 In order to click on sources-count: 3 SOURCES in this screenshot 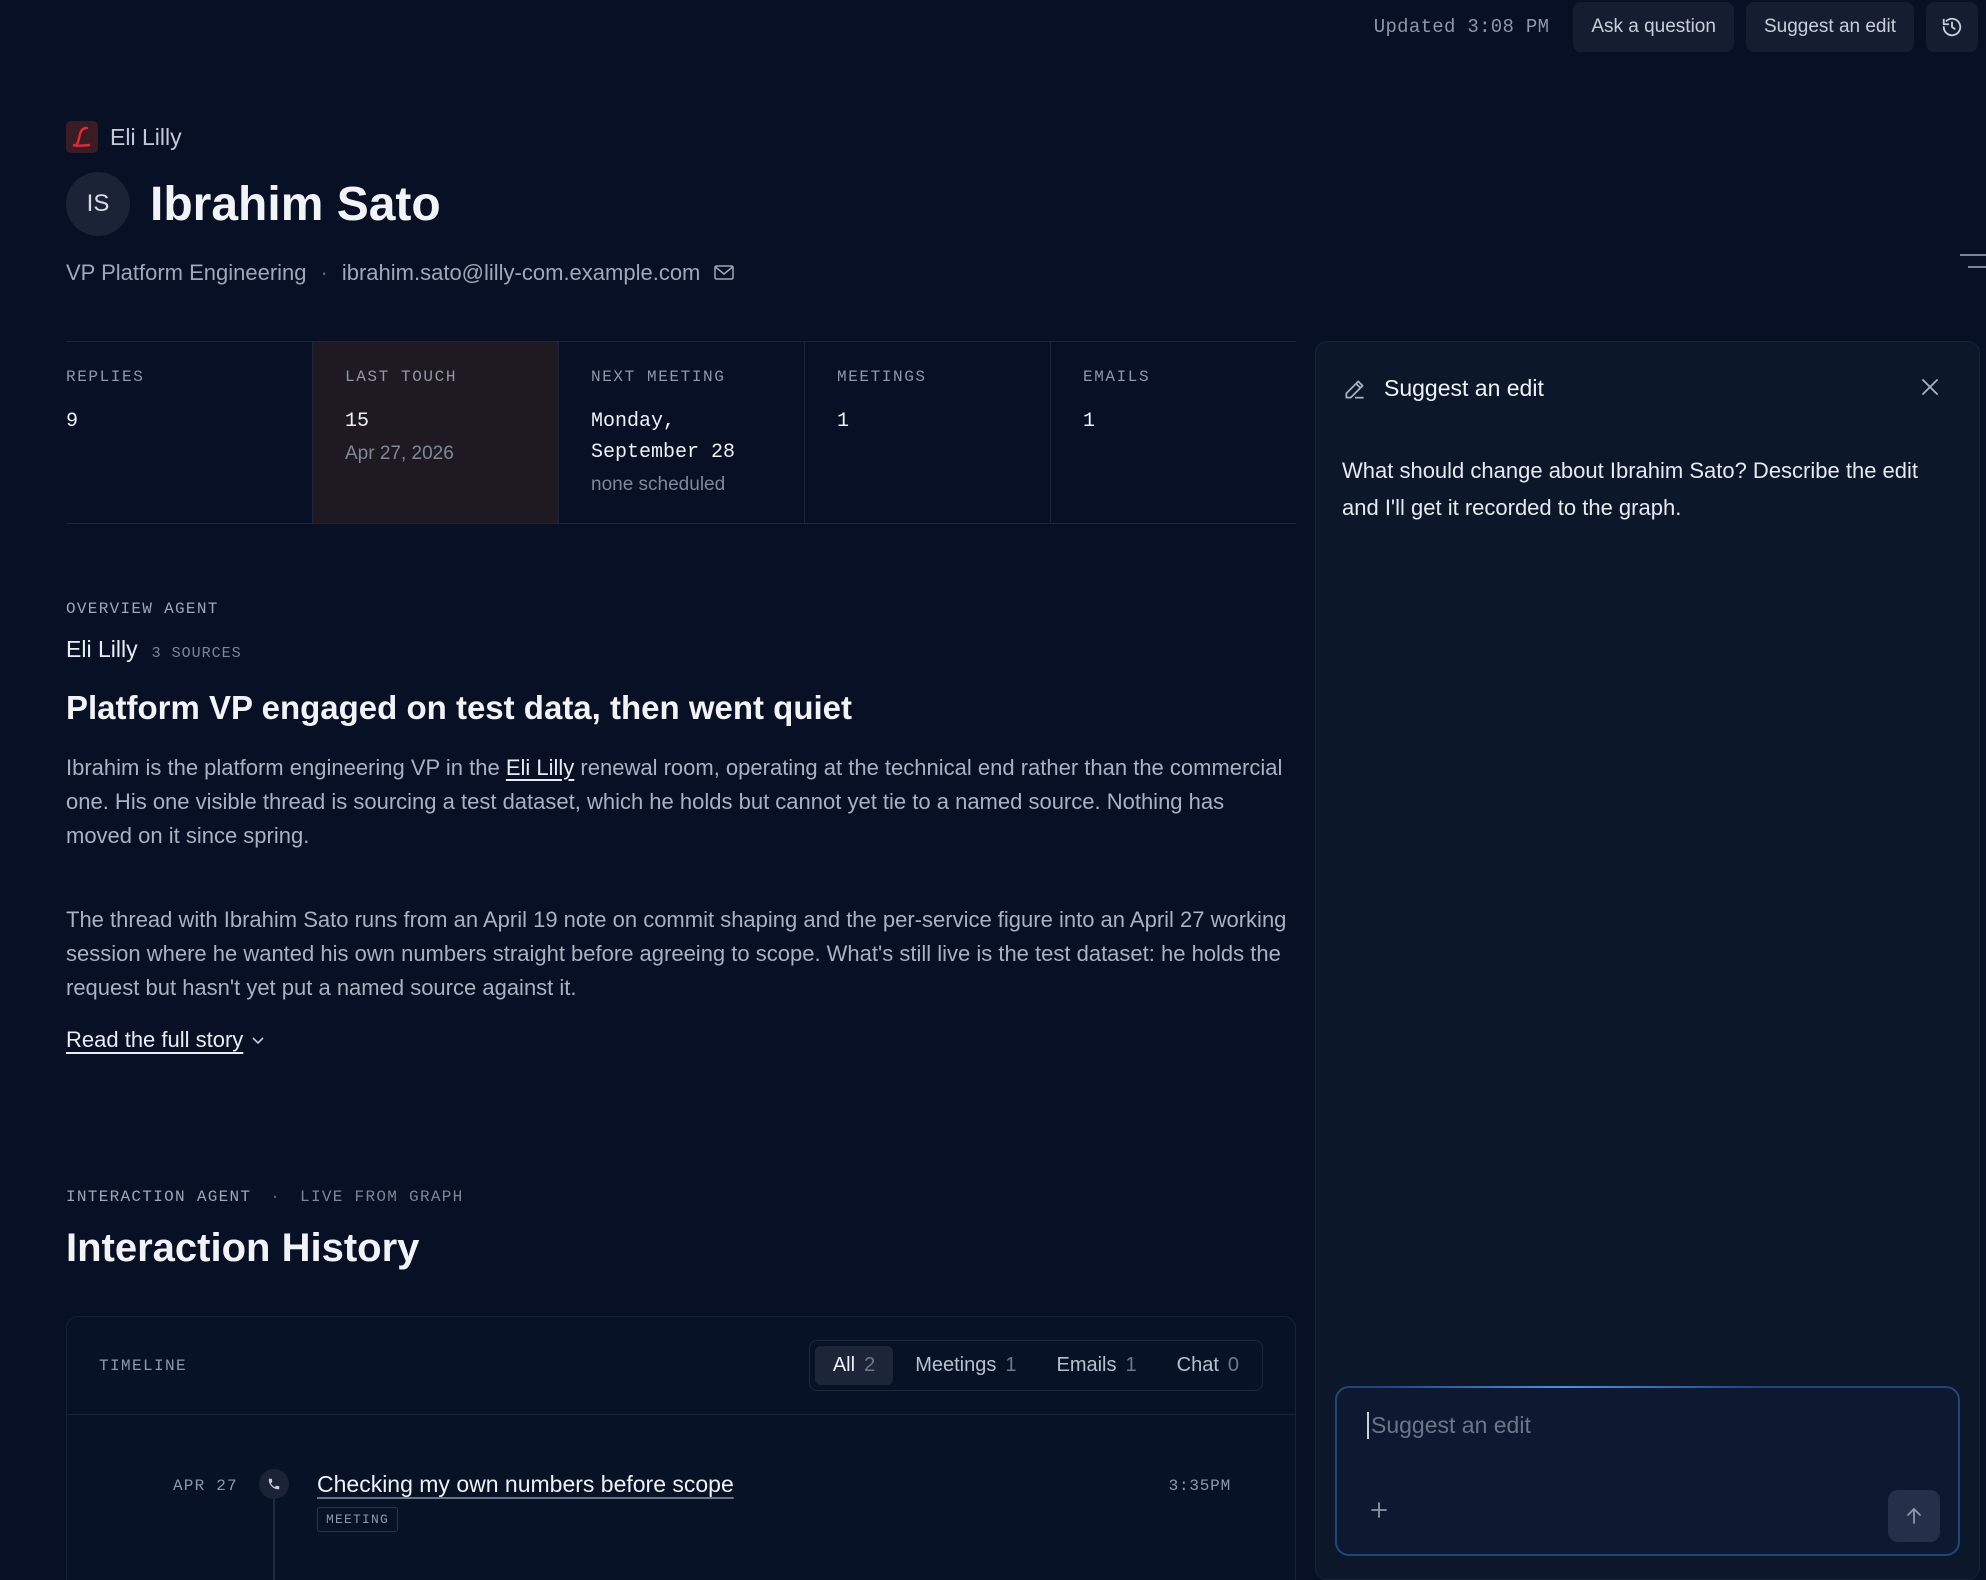, I will do `click(197, 653)`.